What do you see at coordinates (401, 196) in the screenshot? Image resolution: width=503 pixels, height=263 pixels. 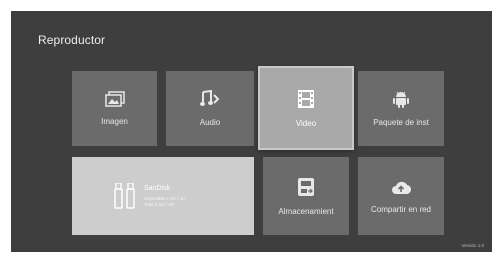 I see `tile-compartir: Compartir en red` at bounding box center [401, 196].